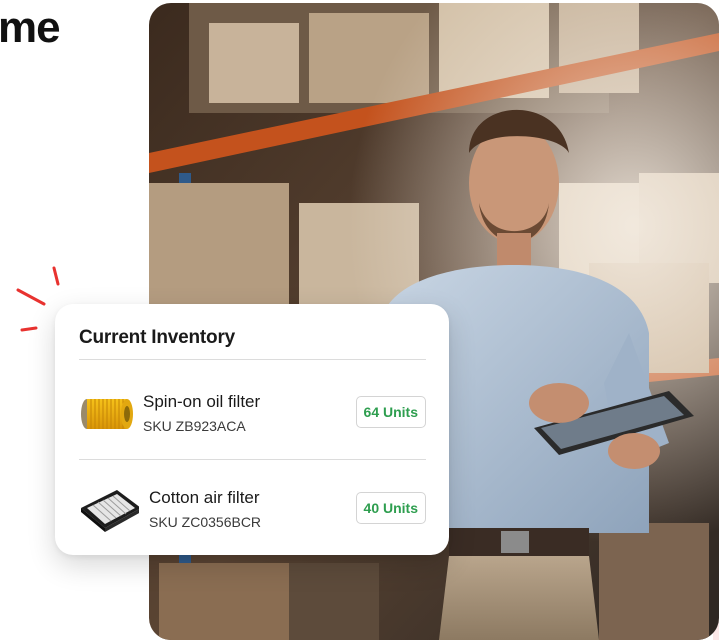 This screenshot has width=719, height=640. Describe the element at coordinates (205, 522) in the screenshot. I see `item-sku: SKU ZC0356BCR` at that location.